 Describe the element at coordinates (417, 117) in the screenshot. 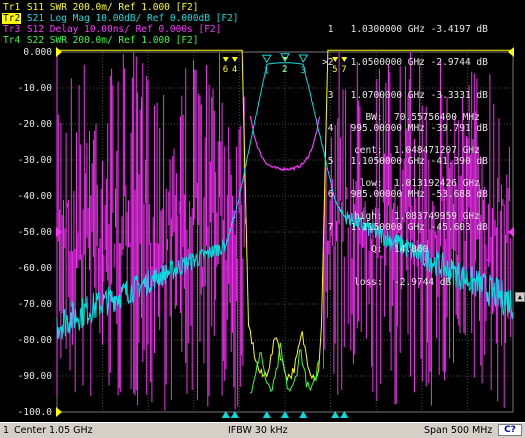

I see `stat-bw: BW: 70.55756400 MHz` at that location.